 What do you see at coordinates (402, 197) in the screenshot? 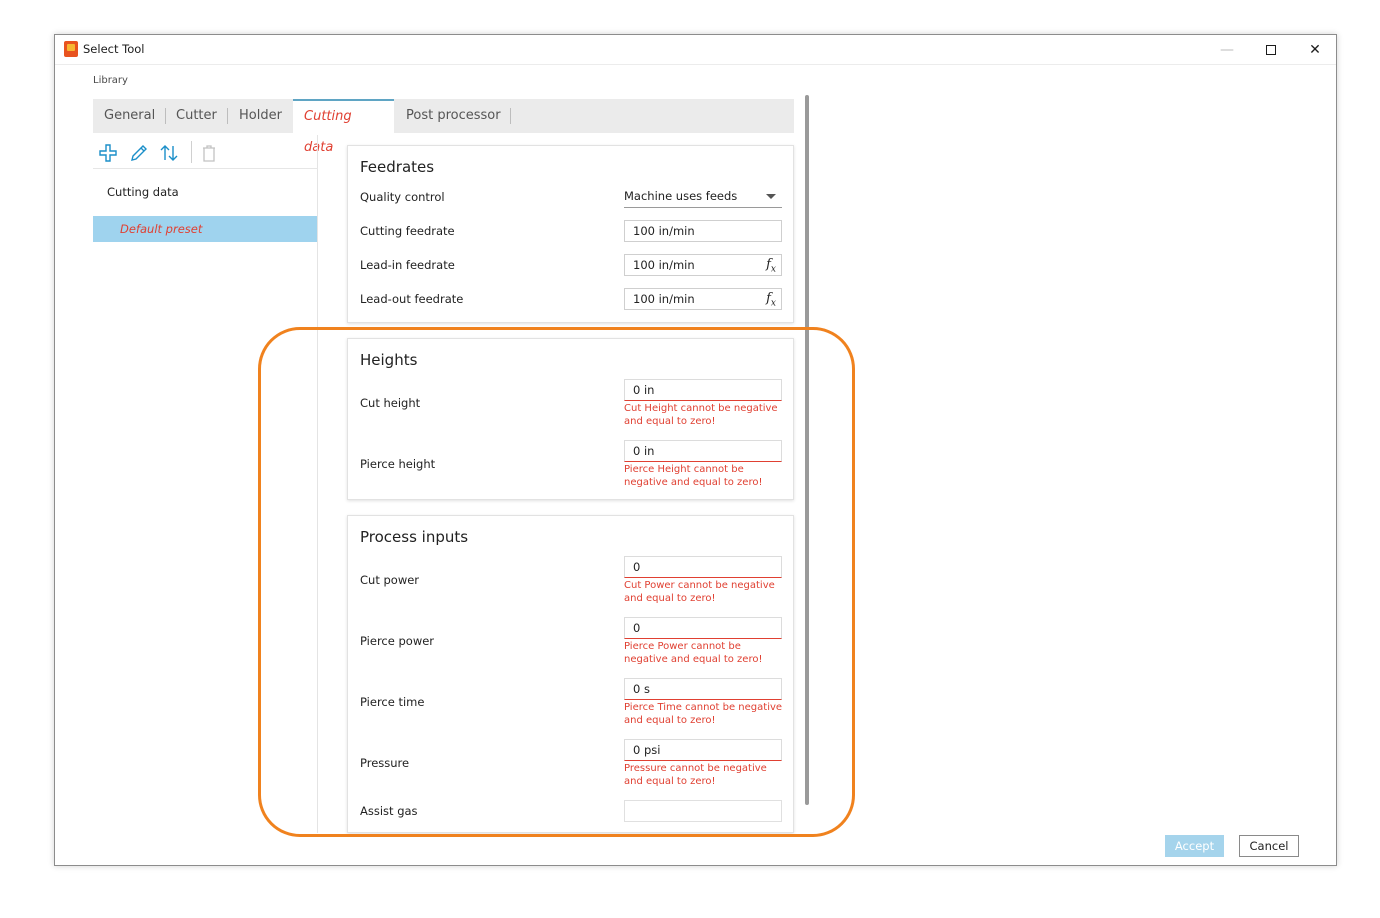
I see `quality-control-label: Quality control` at bounding box center [402, 197].